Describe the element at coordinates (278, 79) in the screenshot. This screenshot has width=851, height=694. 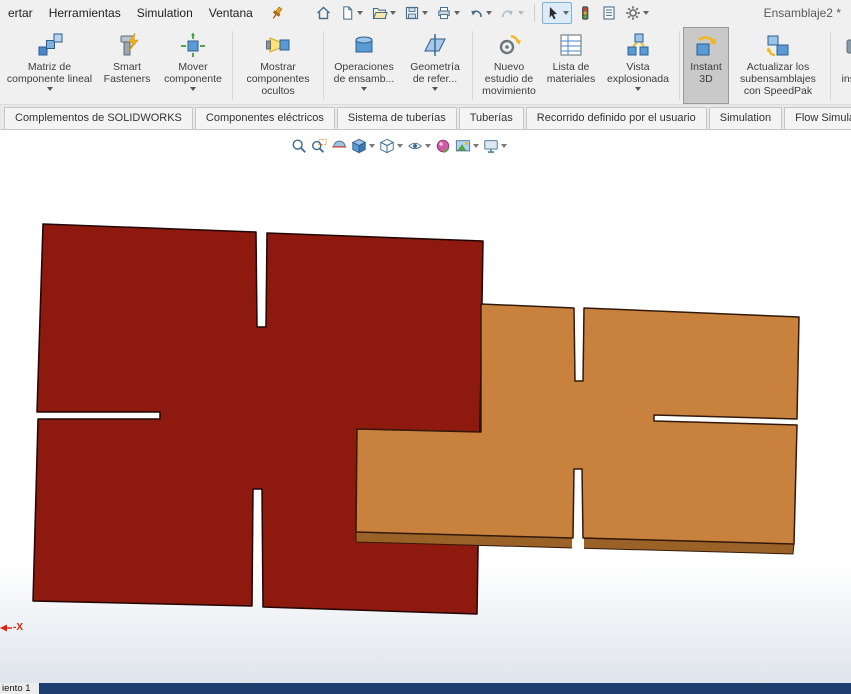
I see `ribbon-button-label: Mostrar componentes ocultos` at that location.